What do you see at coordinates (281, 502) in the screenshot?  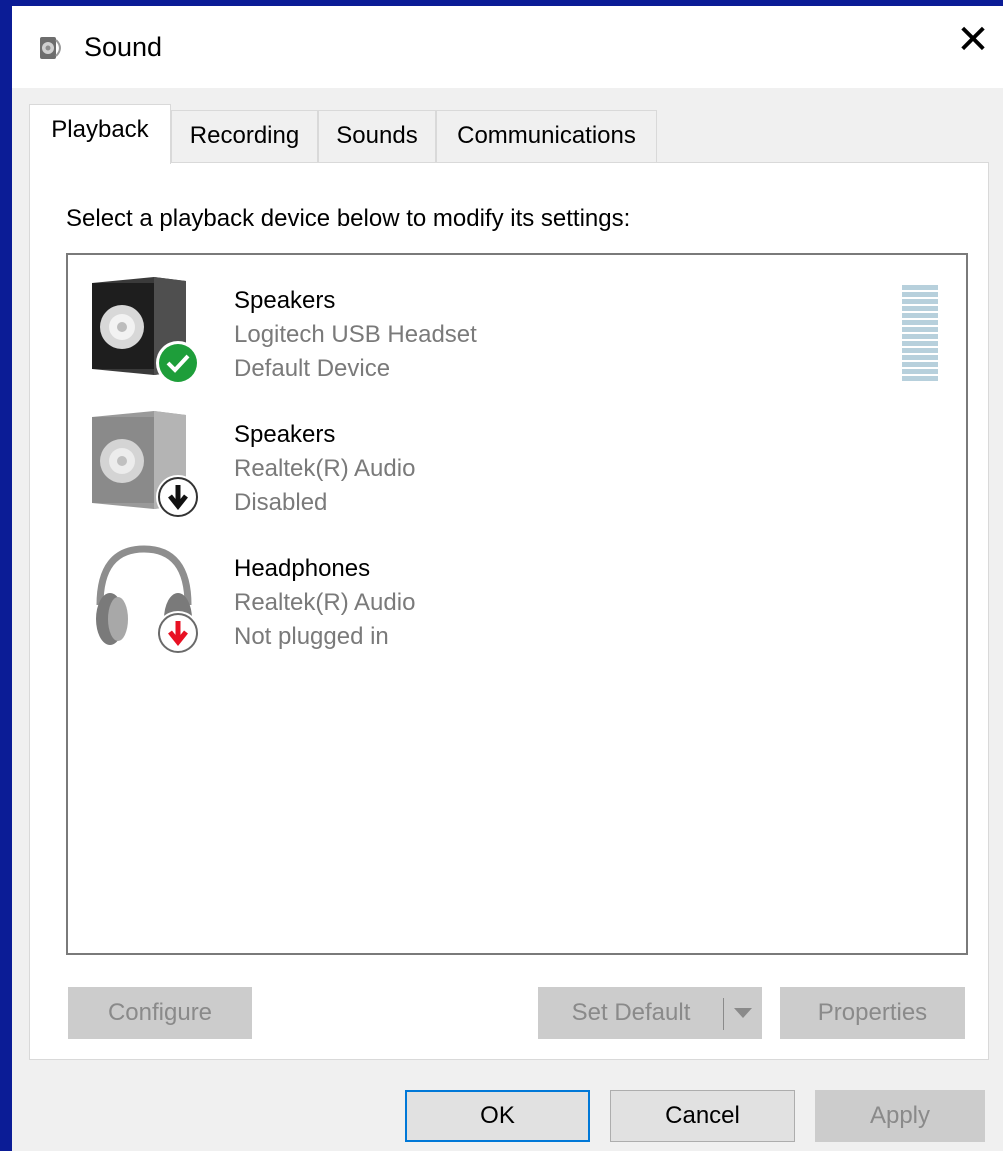 I see `device-status: Disabled` at bounding box center [281, 502].